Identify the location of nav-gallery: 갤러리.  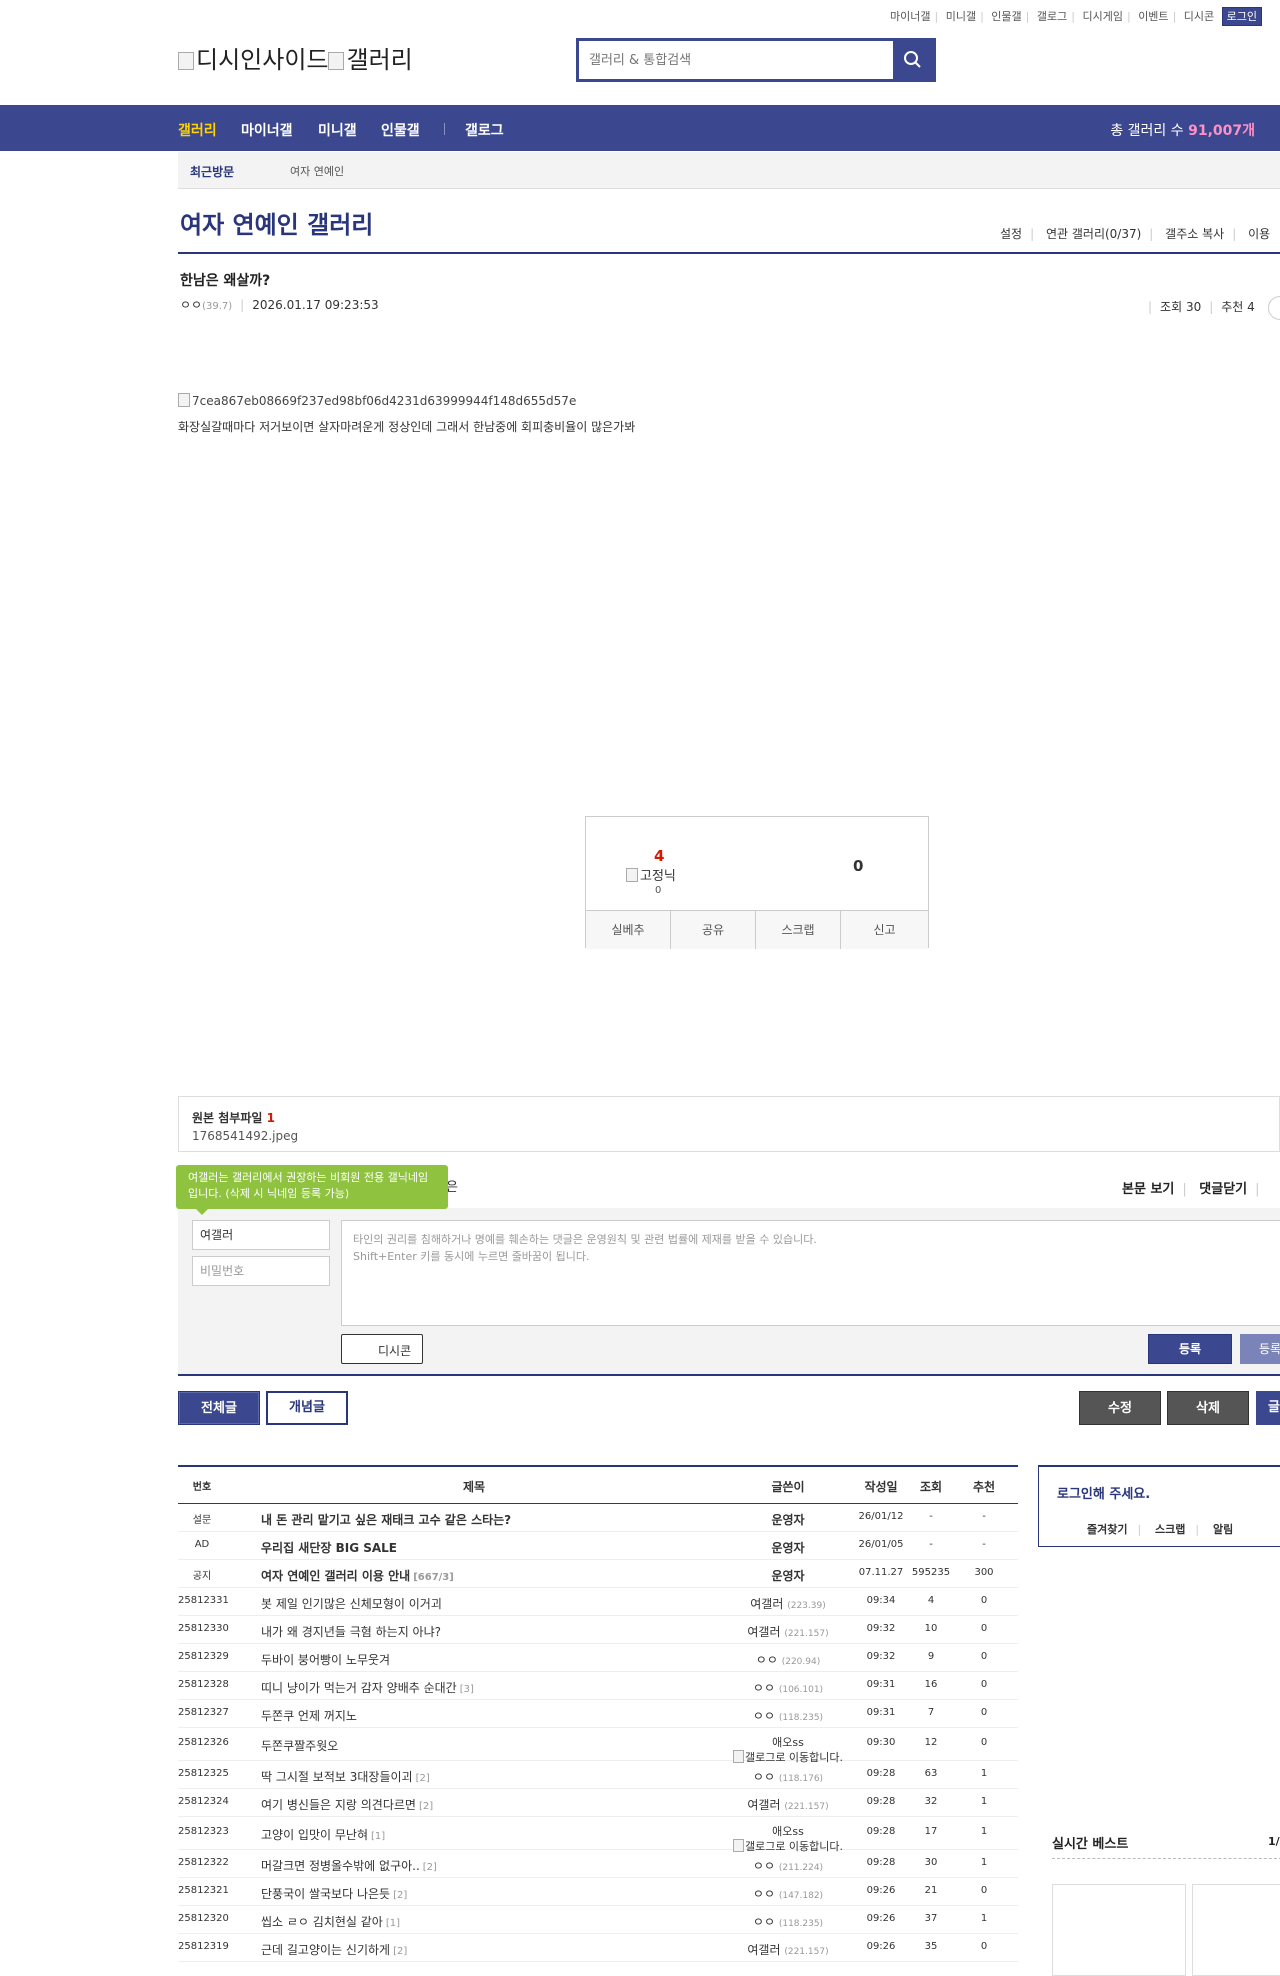
(197, 130).